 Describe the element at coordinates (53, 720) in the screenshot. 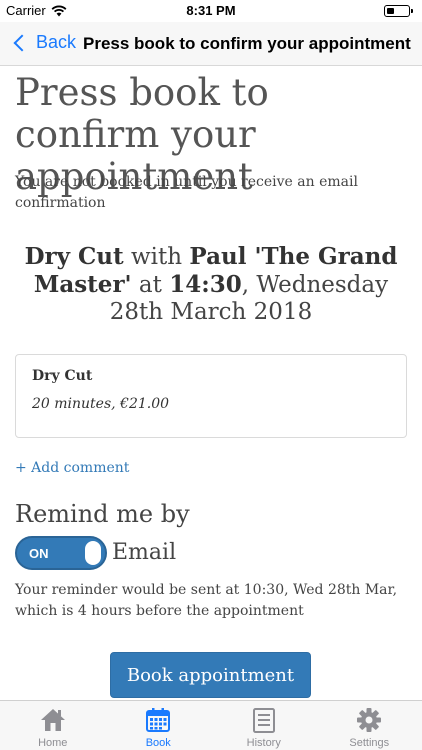

I see `home-icon` at that location.